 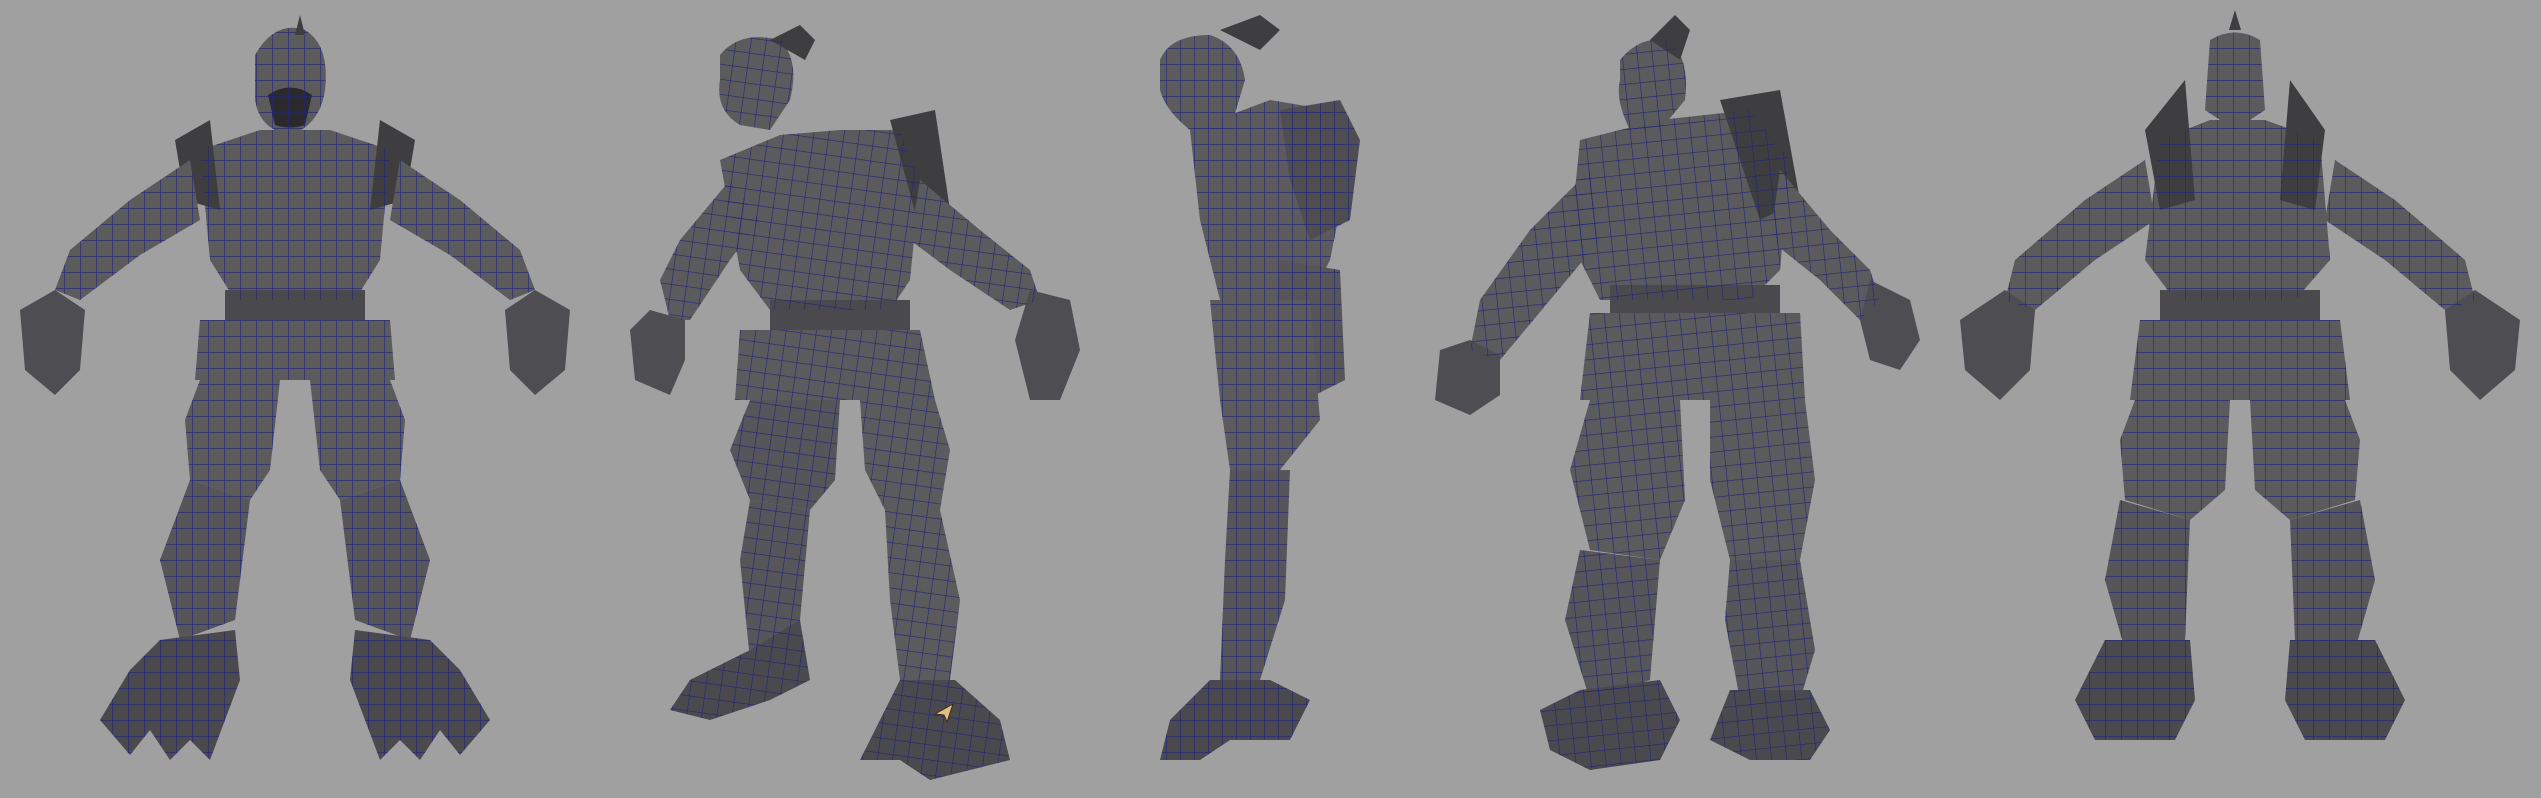 I want to click on arrow-cursor-icon, so click(x=944, y=713).